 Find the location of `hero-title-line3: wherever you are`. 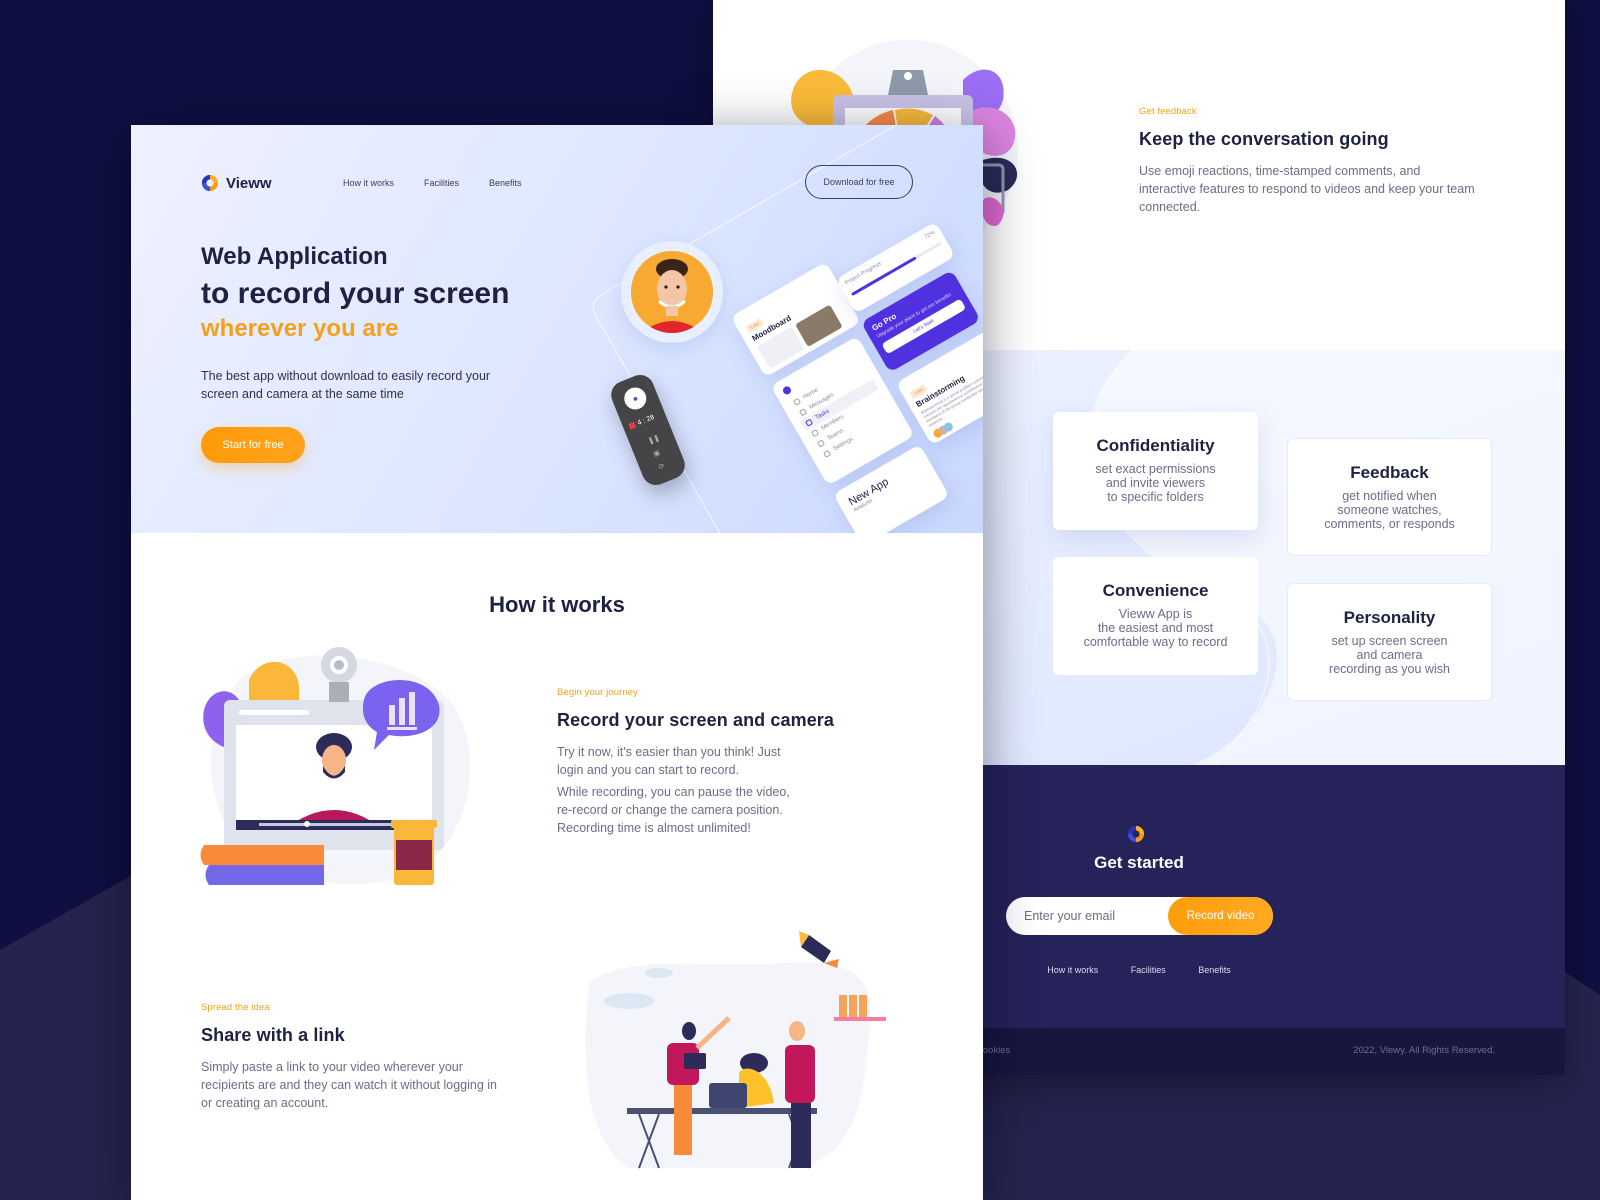

hero-title-line3: wherever you are is located at coordinates (300, 328).